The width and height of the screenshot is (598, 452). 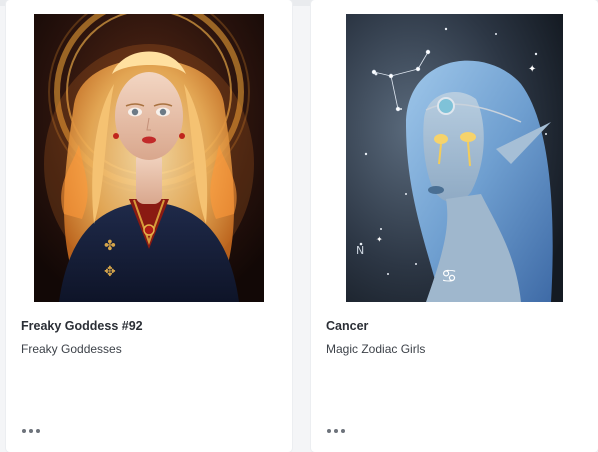 What do you see at coordinates (360, 250) in the screenshot?
I see `svg-text: N` at bounding box center [360, 250].